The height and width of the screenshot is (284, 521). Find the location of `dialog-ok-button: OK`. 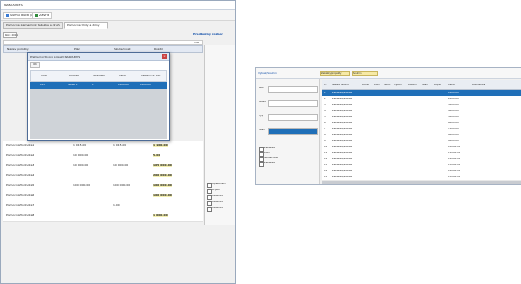

dialog-ok-button: OK is located at coordinates (35, 65).